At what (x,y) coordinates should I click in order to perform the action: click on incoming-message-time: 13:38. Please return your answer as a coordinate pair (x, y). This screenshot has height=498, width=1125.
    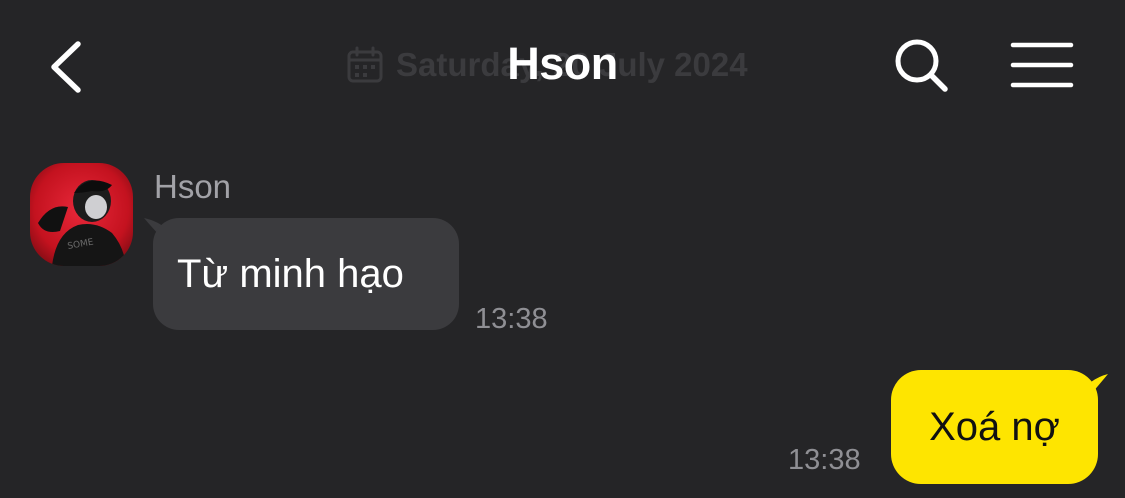
    Looking at the image, I should click on (511, 319).